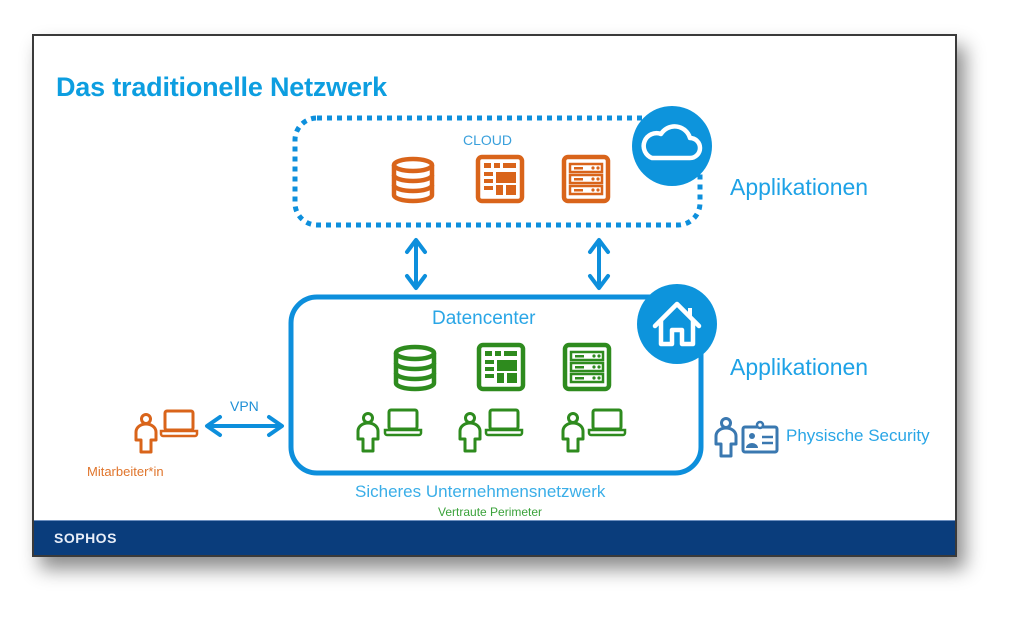 Image resolution: width=1024 pixels, height=623 pixels. I want to click on cloud-database-icon, so click(413, 180).